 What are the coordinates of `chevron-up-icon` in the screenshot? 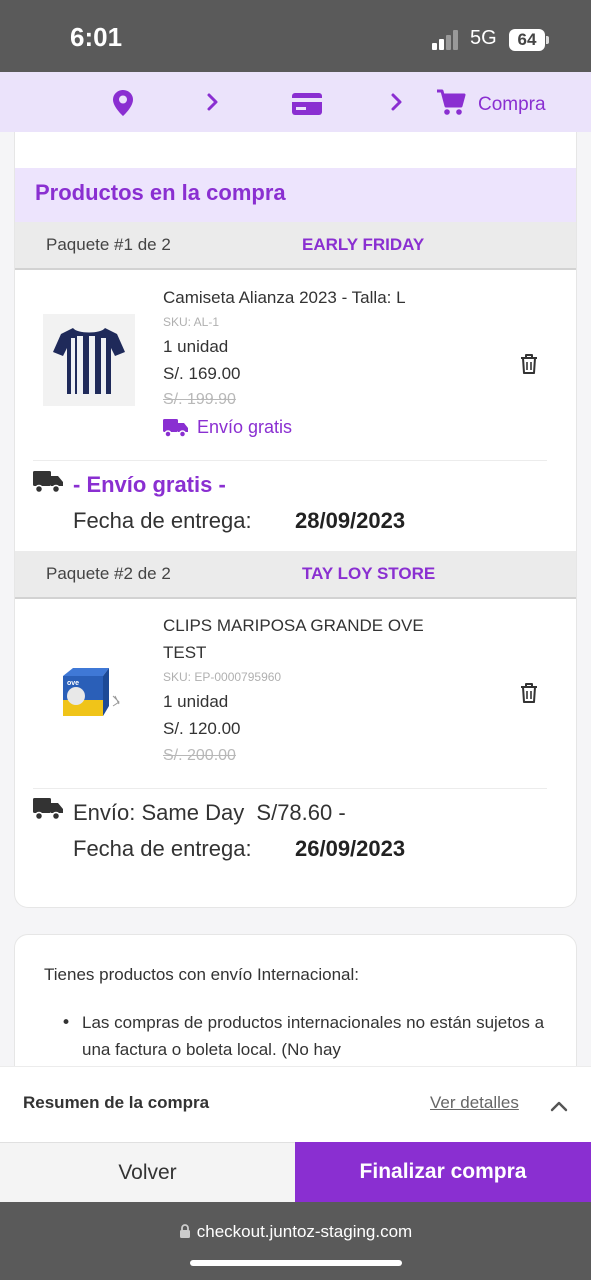 It's located at (559, 1106).